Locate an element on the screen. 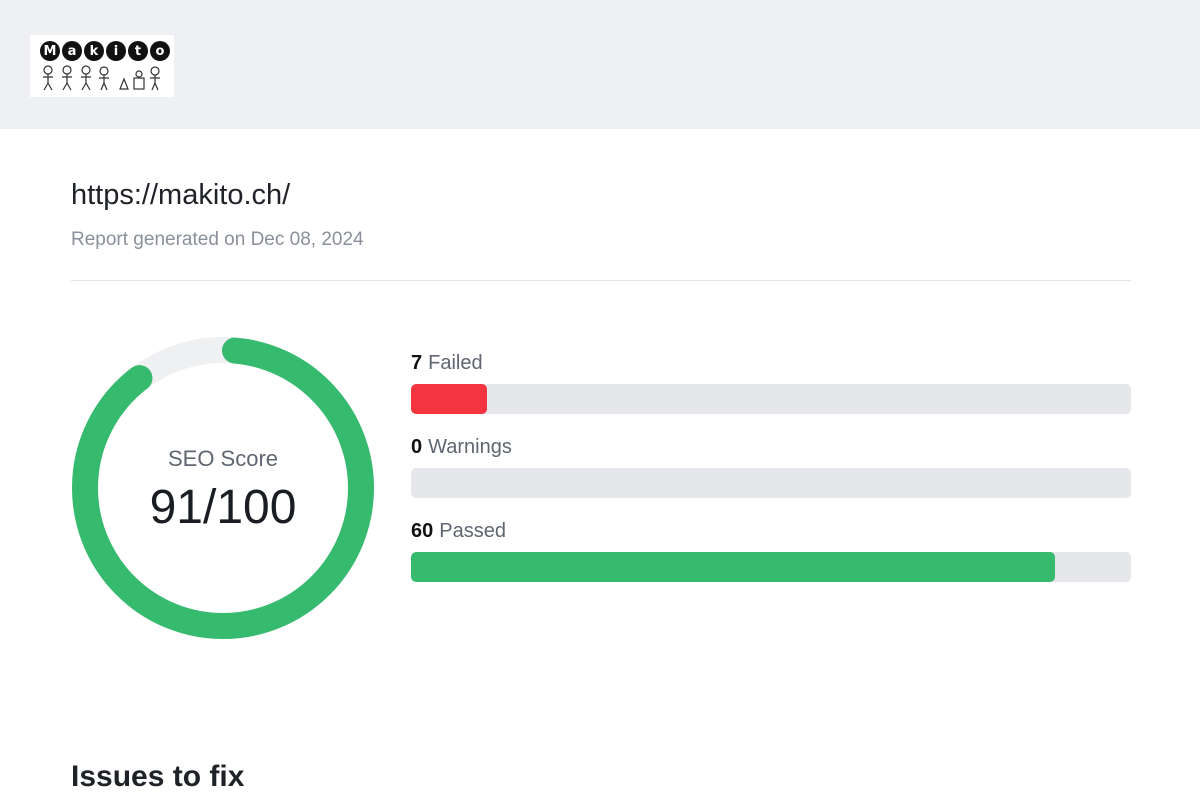 The height and width of the screenshot is (794, 1200). stat-passed: 60 Passed is located at coordinates (771, 551).